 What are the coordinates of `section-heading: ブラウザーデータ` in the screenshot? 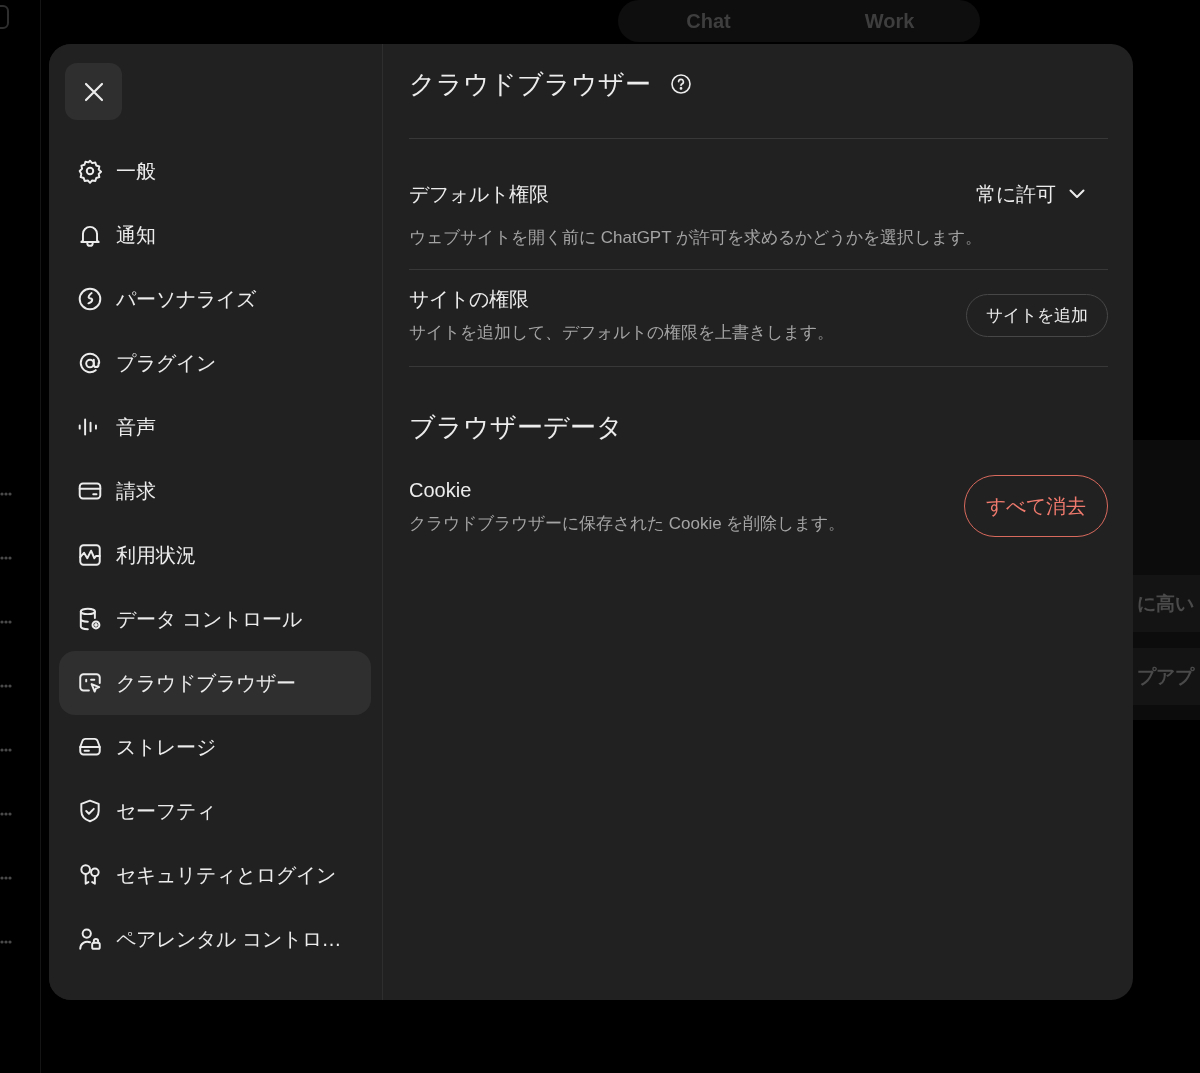 It's located at (516, 427).